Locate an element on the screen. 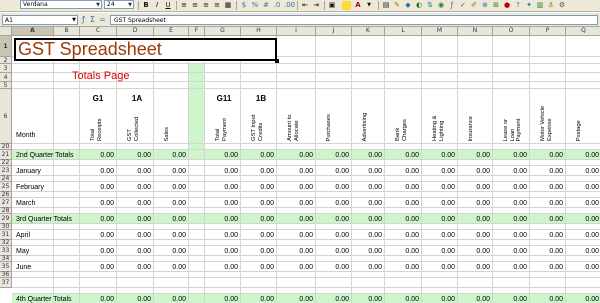 The height and width of the screenshot is (303, 600). column-header-h: H is located at coordinates (259, 31).